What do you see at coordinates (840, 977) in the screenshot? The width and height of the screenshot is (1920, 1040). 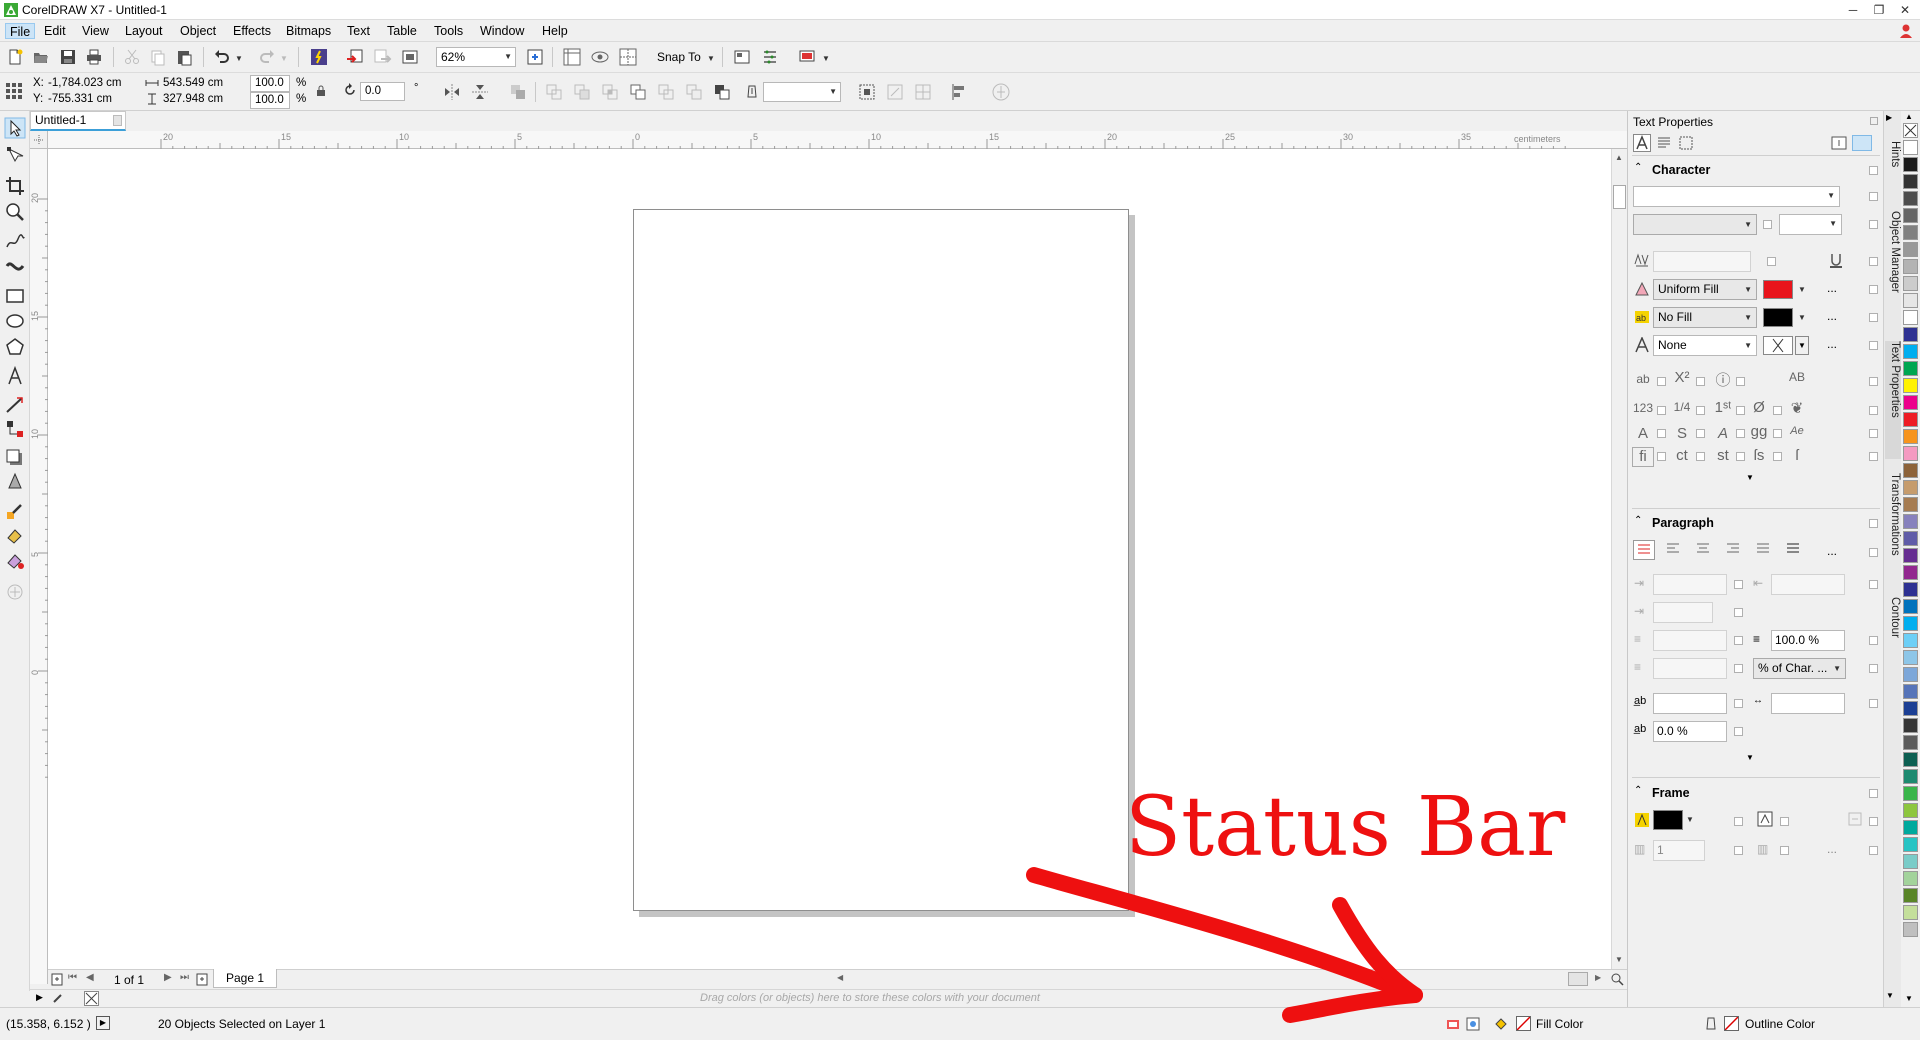 I see `horizontal-scroll-left-icon: ◀` at bounding box center [840, 977].